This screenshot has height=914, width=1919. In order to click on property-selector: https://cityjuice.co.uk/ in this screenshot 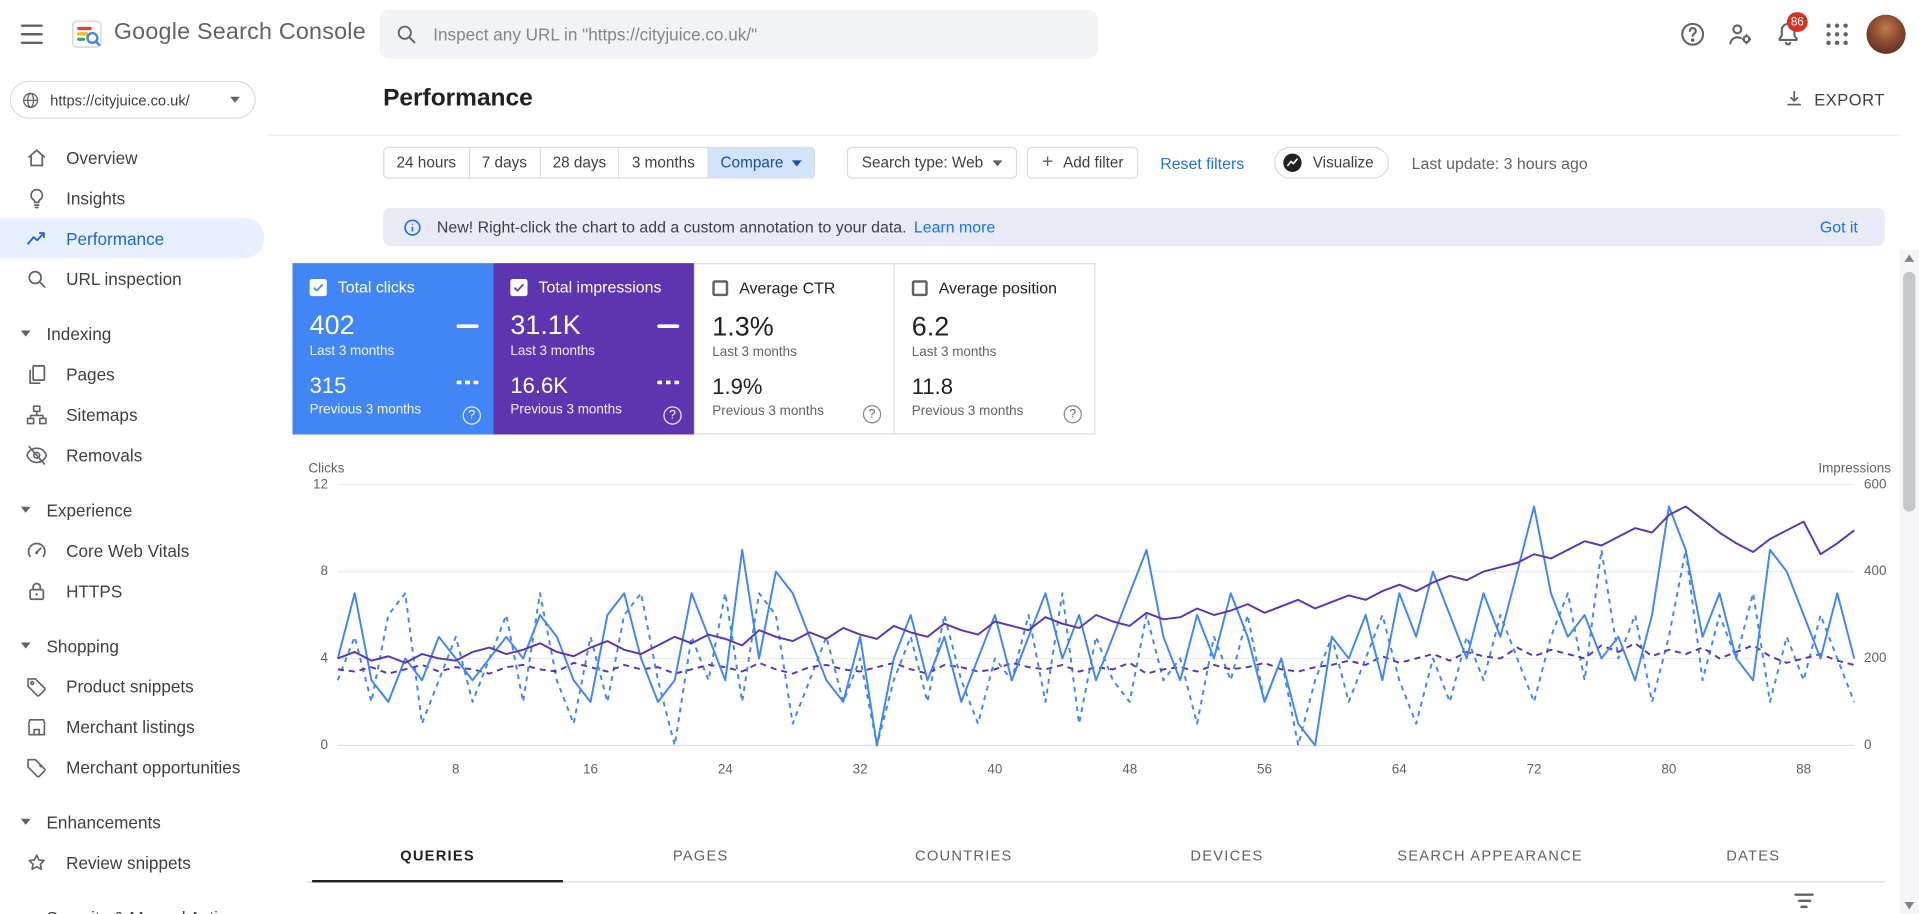, I will do `click(132, 99)`.